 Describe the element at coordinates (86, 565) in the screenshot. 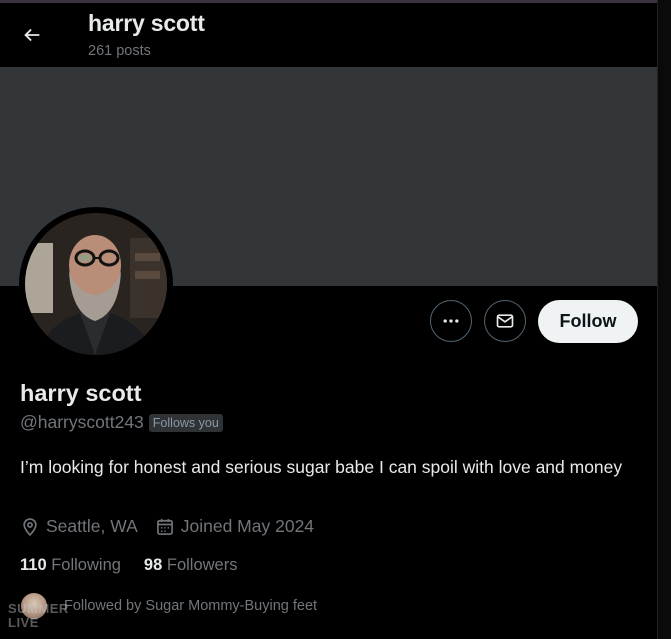

I see `following-label: Following` at that location.